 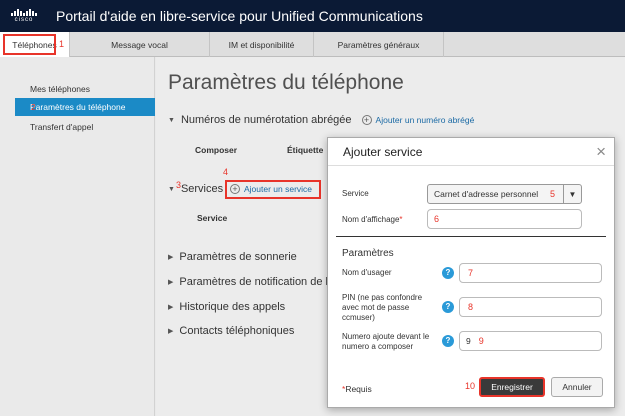 What do you see at coordinates (62, 127) in the screenshot?
I see `sidebar-item-label: Transfert d'appel` at bounding box center [62, 127].